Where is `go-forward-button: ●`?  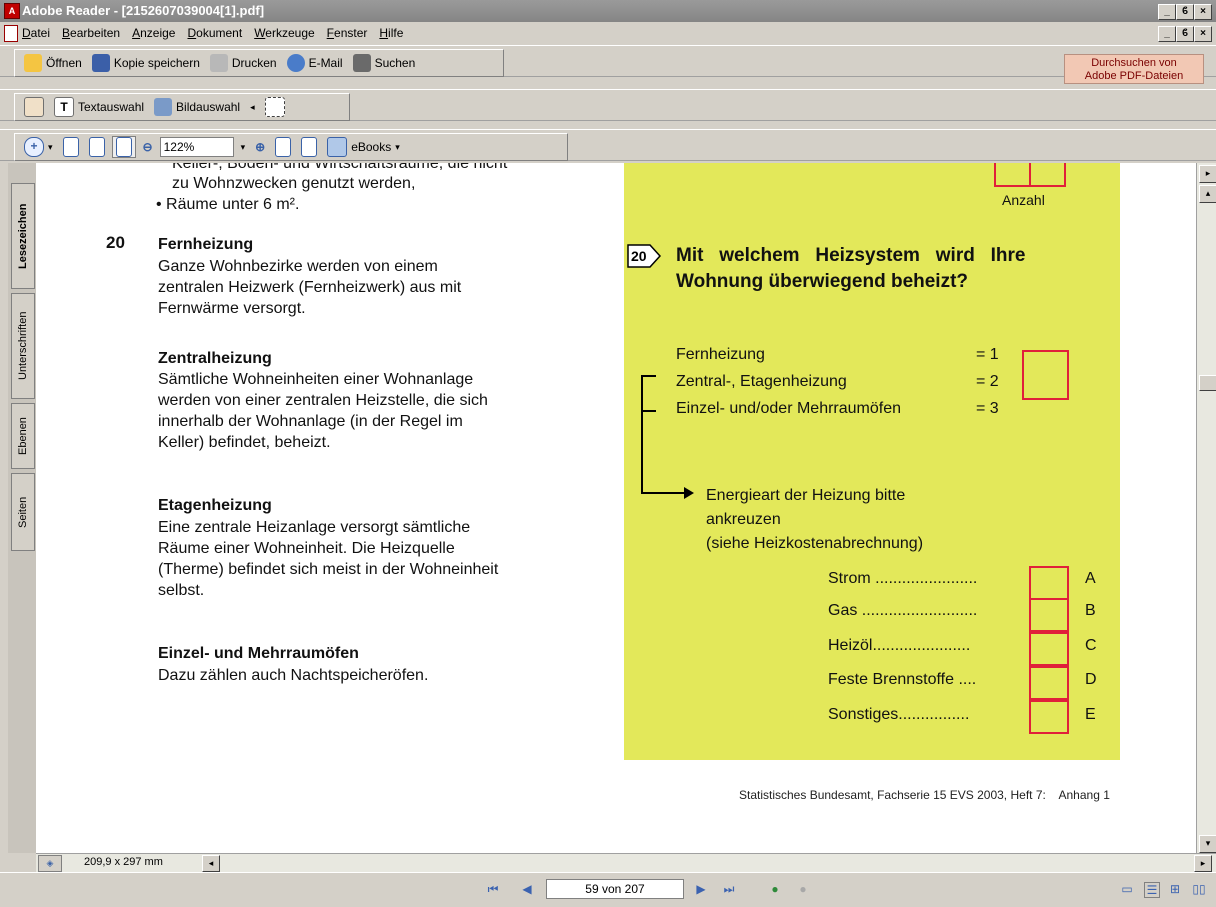 go-forward-button: ● is located at coordinates (803, 889).